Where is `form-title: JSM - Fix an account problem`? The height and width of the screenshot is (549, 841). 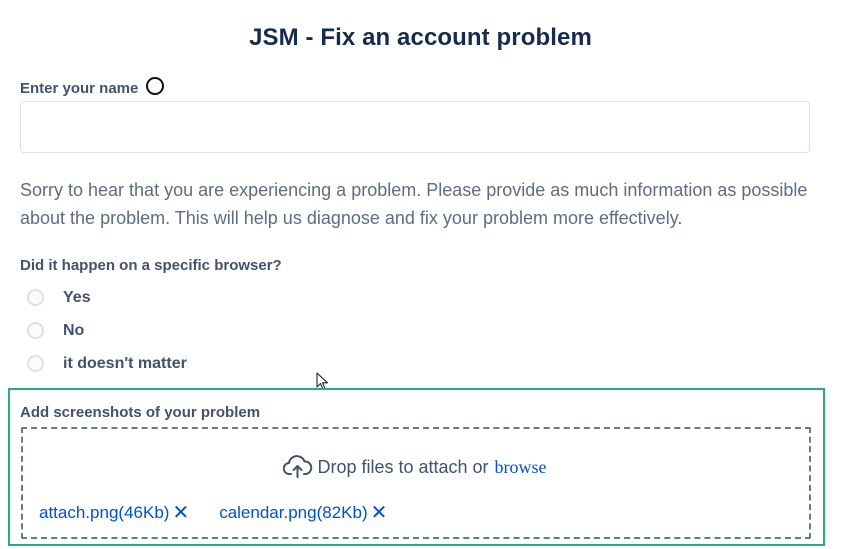
form-title: JSM - Fix an account problem is located at coordinates (420, 37).